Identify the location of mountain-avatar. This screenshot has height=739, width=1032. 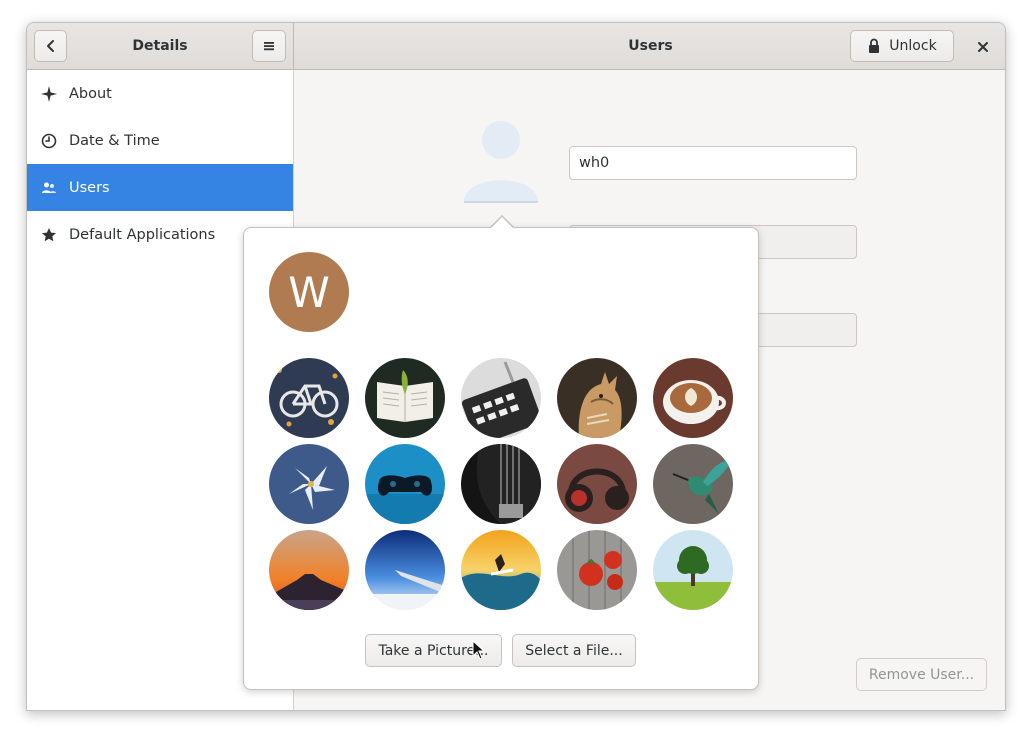
(309, 570).